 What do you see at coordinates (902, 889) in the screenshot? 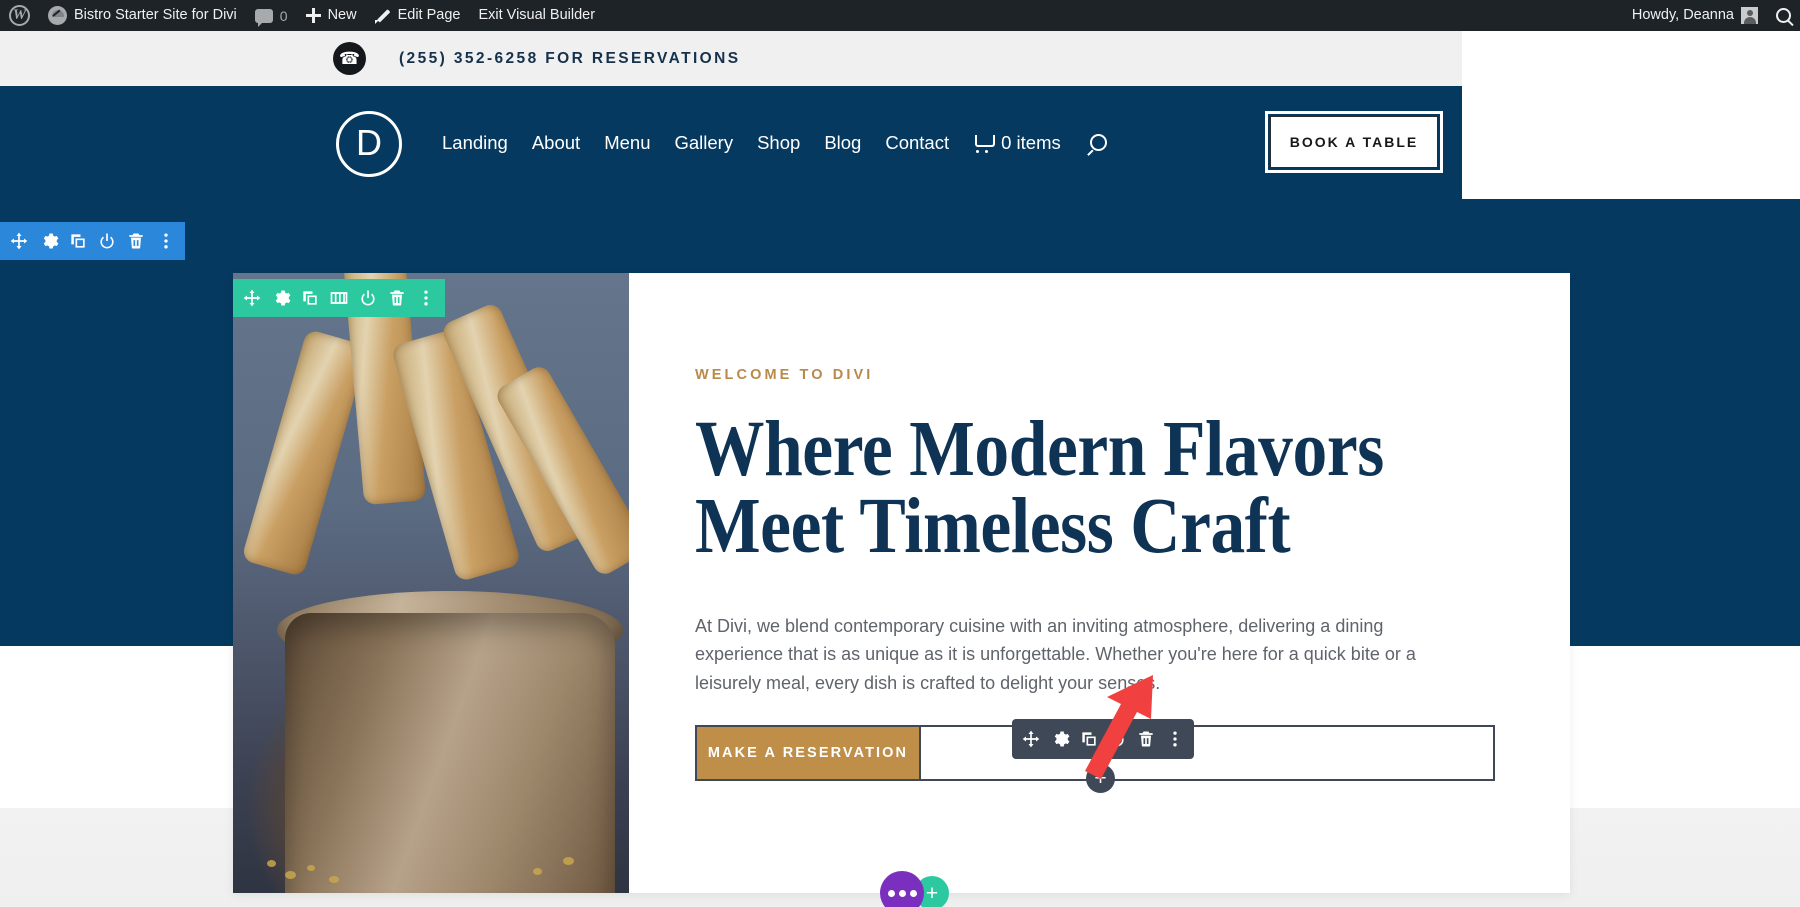
I see `ellipsis-icon` at bounding box center [902, 889].